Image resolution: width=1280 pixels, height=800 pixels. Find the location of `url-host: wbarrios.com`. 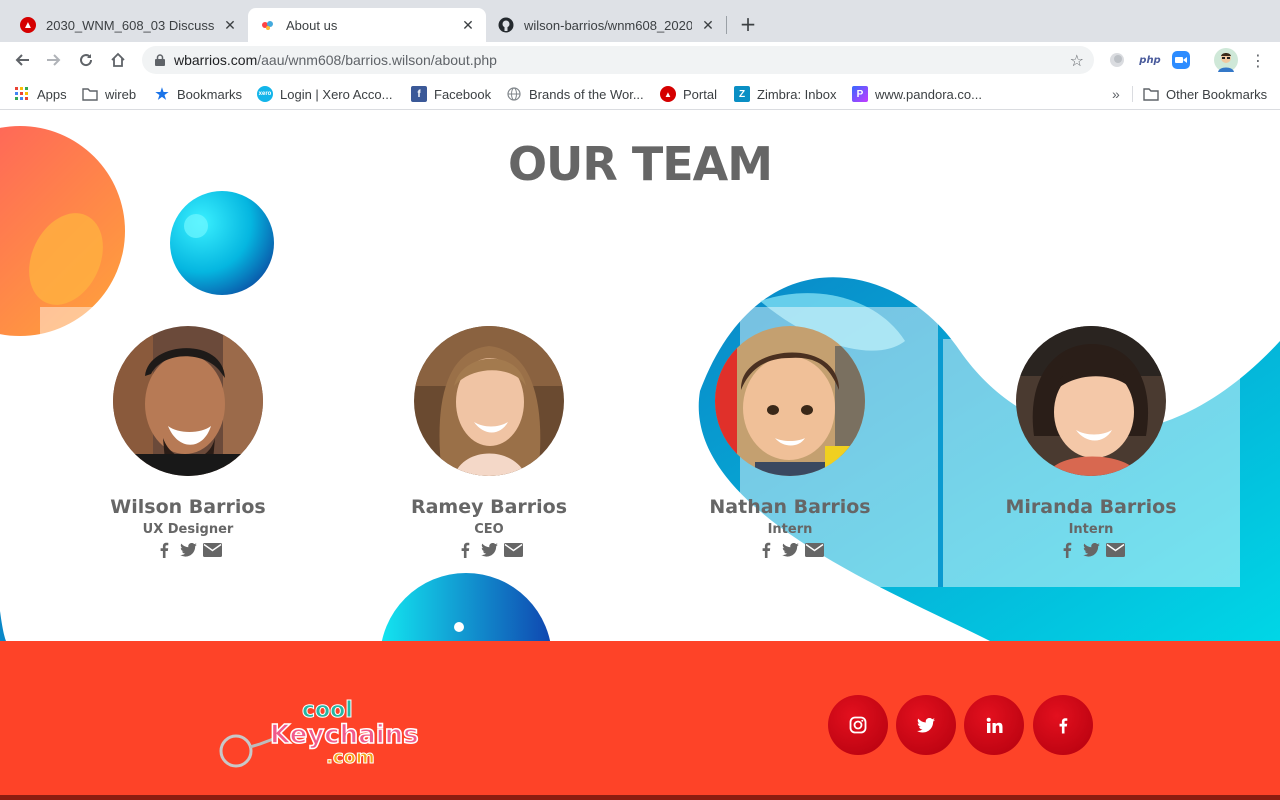

url-host: wbarrios.com is located at coordinates (216, 60).